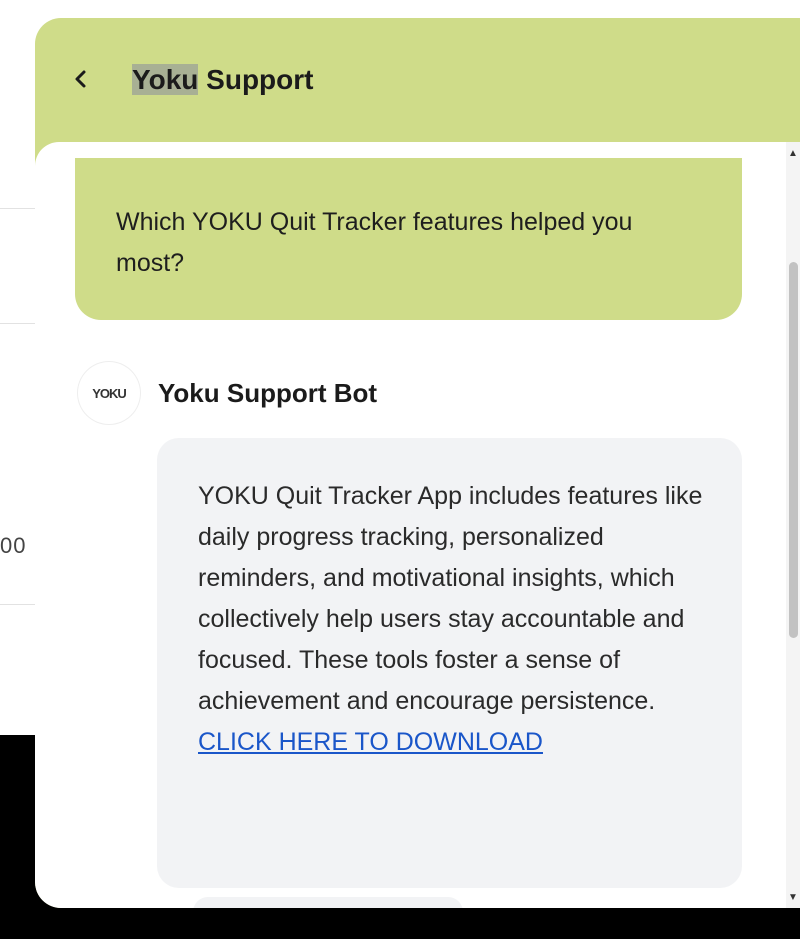  Describe the element at coordinates (13, 545) in the screenshot. I see `background-text-fragment: 00` at that location.